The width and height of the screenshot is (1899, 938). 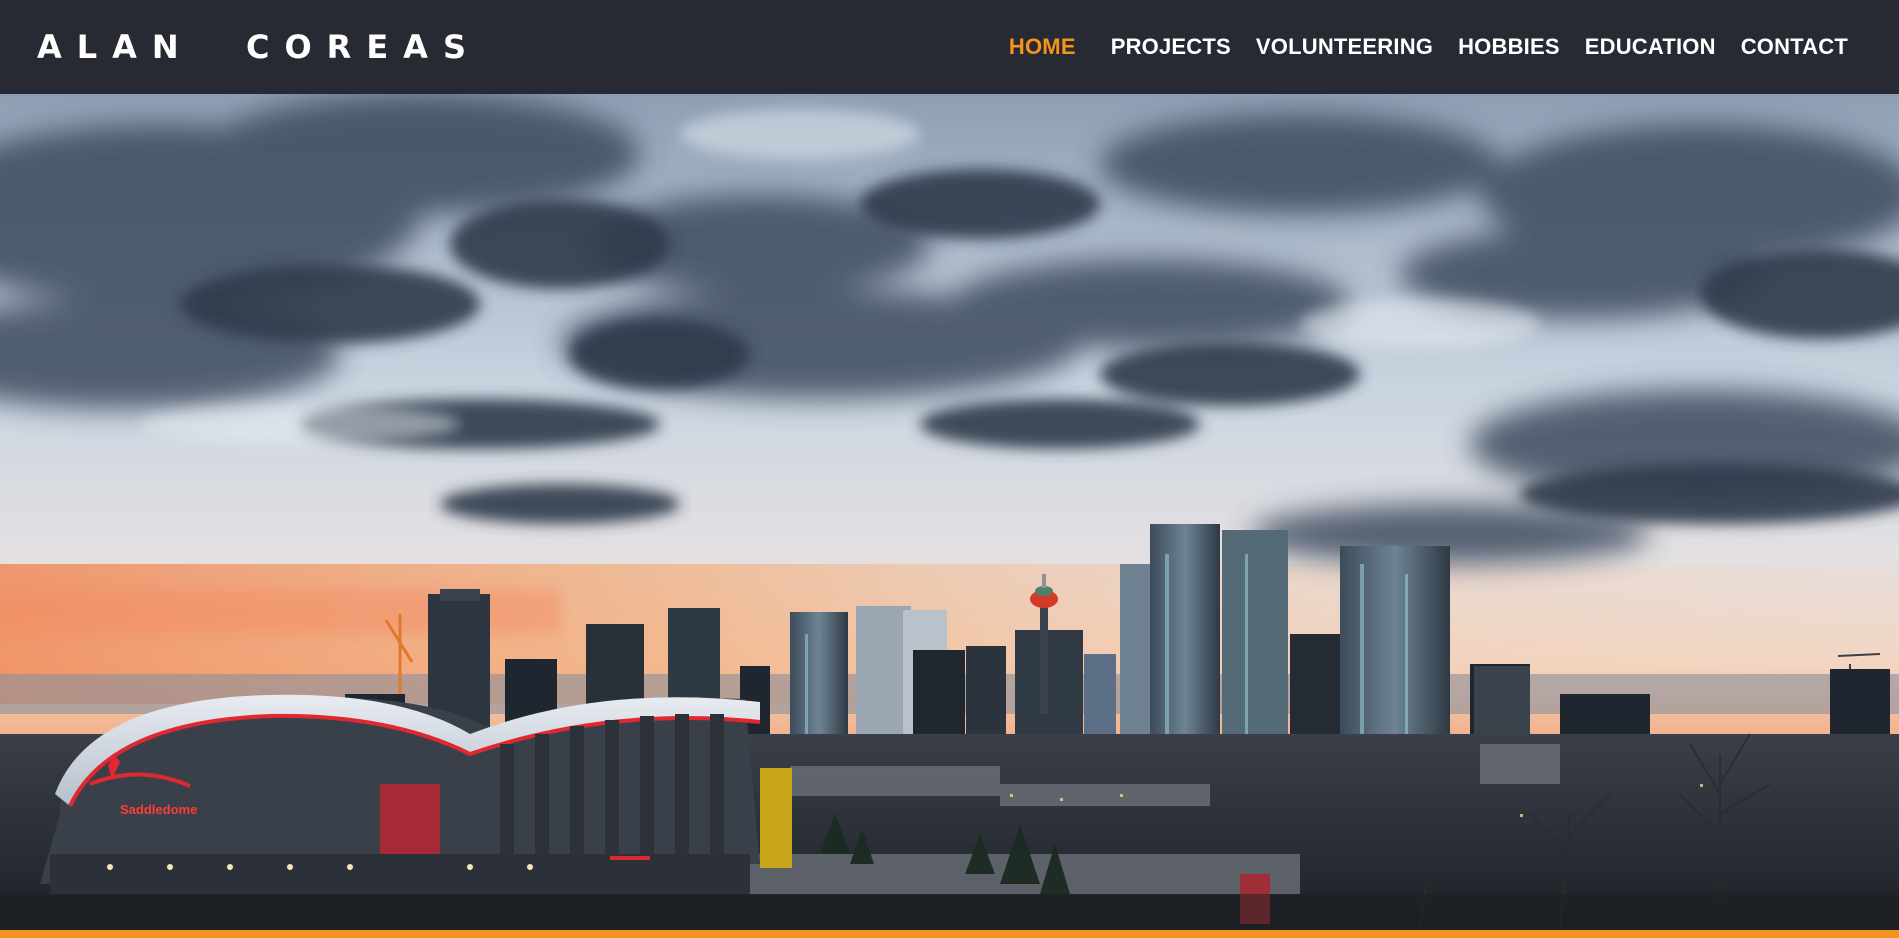 I want to click on site-brand-logo: ALAN COREAS, so click(x=259, y=47).